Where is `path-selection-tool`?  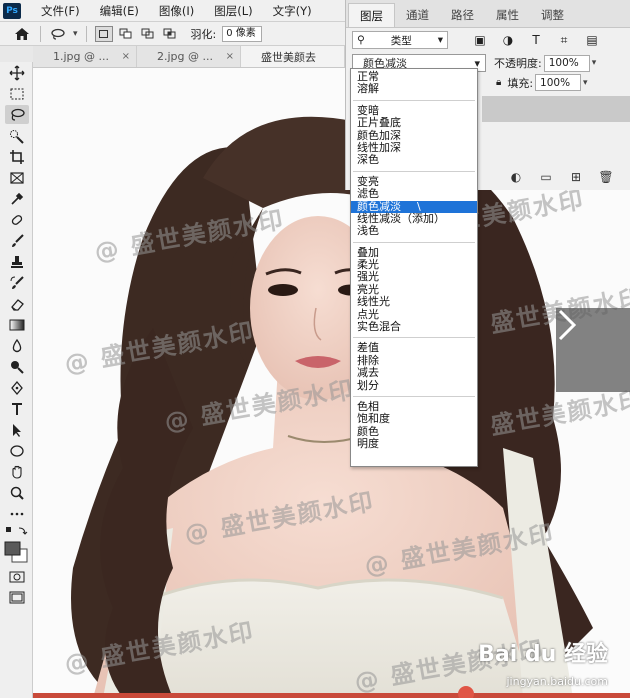
path-selection-tool is located at coordinates (16, 429).